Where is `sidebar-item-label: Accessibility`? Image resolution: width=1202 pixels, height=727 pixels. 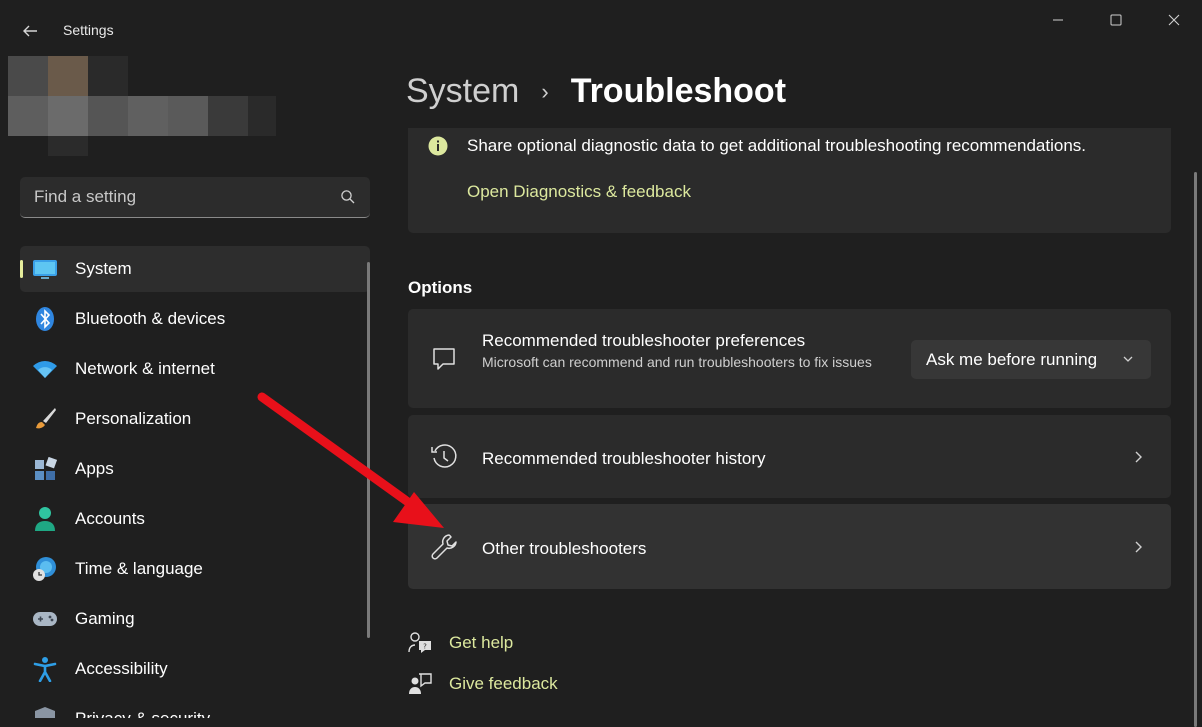 sidebar-item-label: Accessibility is located at coordinates (121, 668).